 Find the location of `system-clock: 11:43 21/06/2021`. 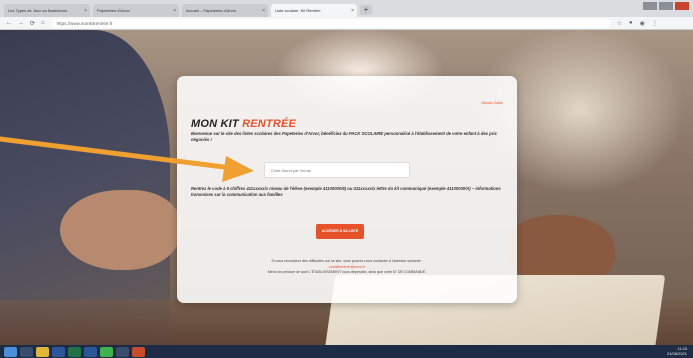

system-clock: 11:43 21/06/2021 is located at coordinates (677, 351).